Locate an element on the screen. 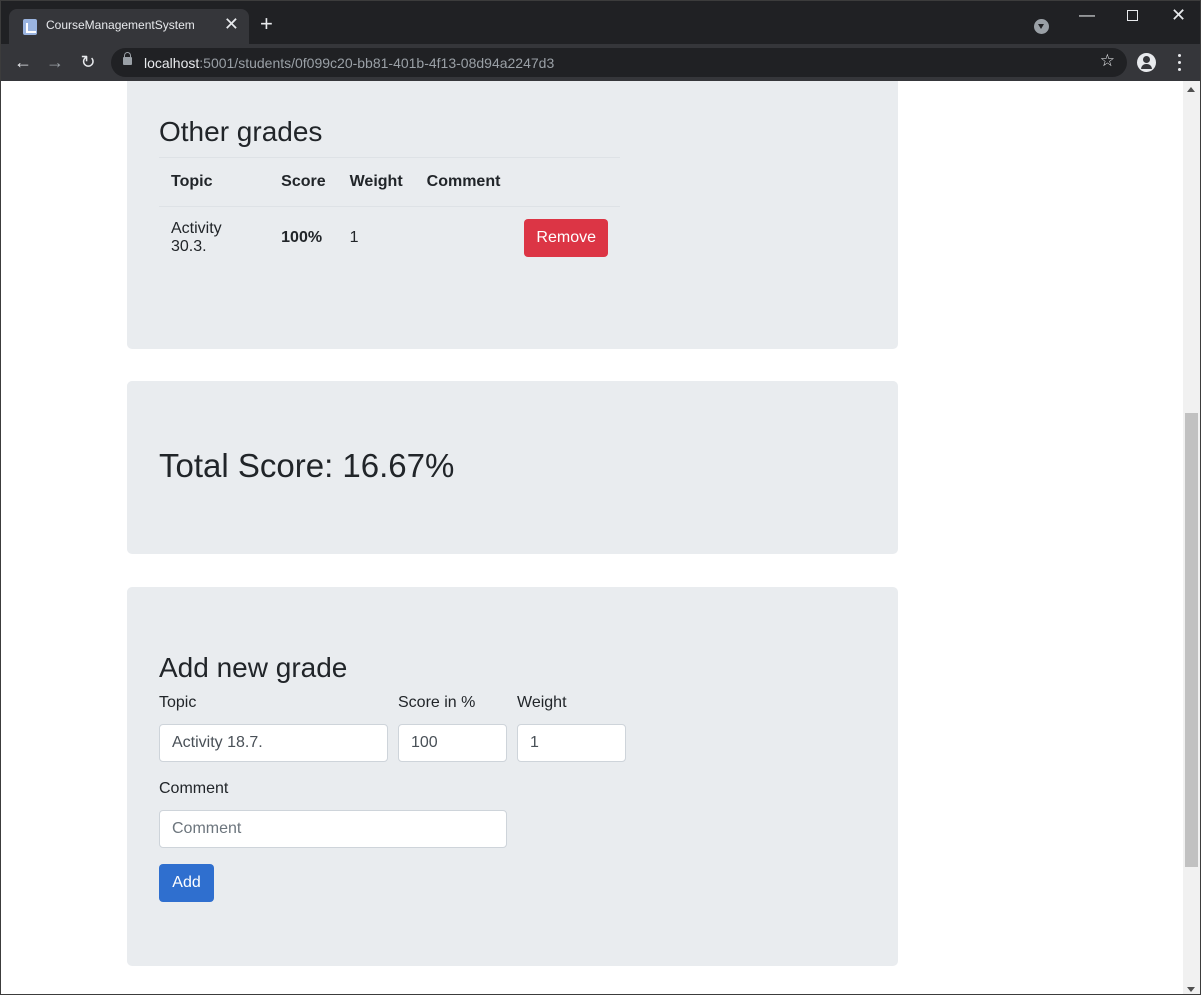 Image resolution: width=1201 pixels, height=995 pixels. title-bar: CourseManagementSystem ✕ + — ✕ is located at coordinates (600, 22).